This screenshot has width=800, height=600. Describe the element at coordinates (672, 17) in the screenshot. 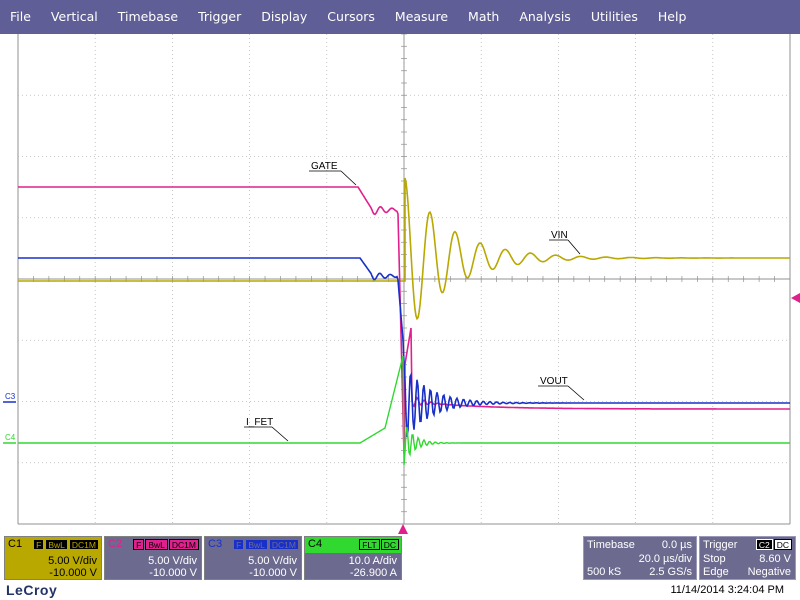

I see `menu-help: Help` at that location.